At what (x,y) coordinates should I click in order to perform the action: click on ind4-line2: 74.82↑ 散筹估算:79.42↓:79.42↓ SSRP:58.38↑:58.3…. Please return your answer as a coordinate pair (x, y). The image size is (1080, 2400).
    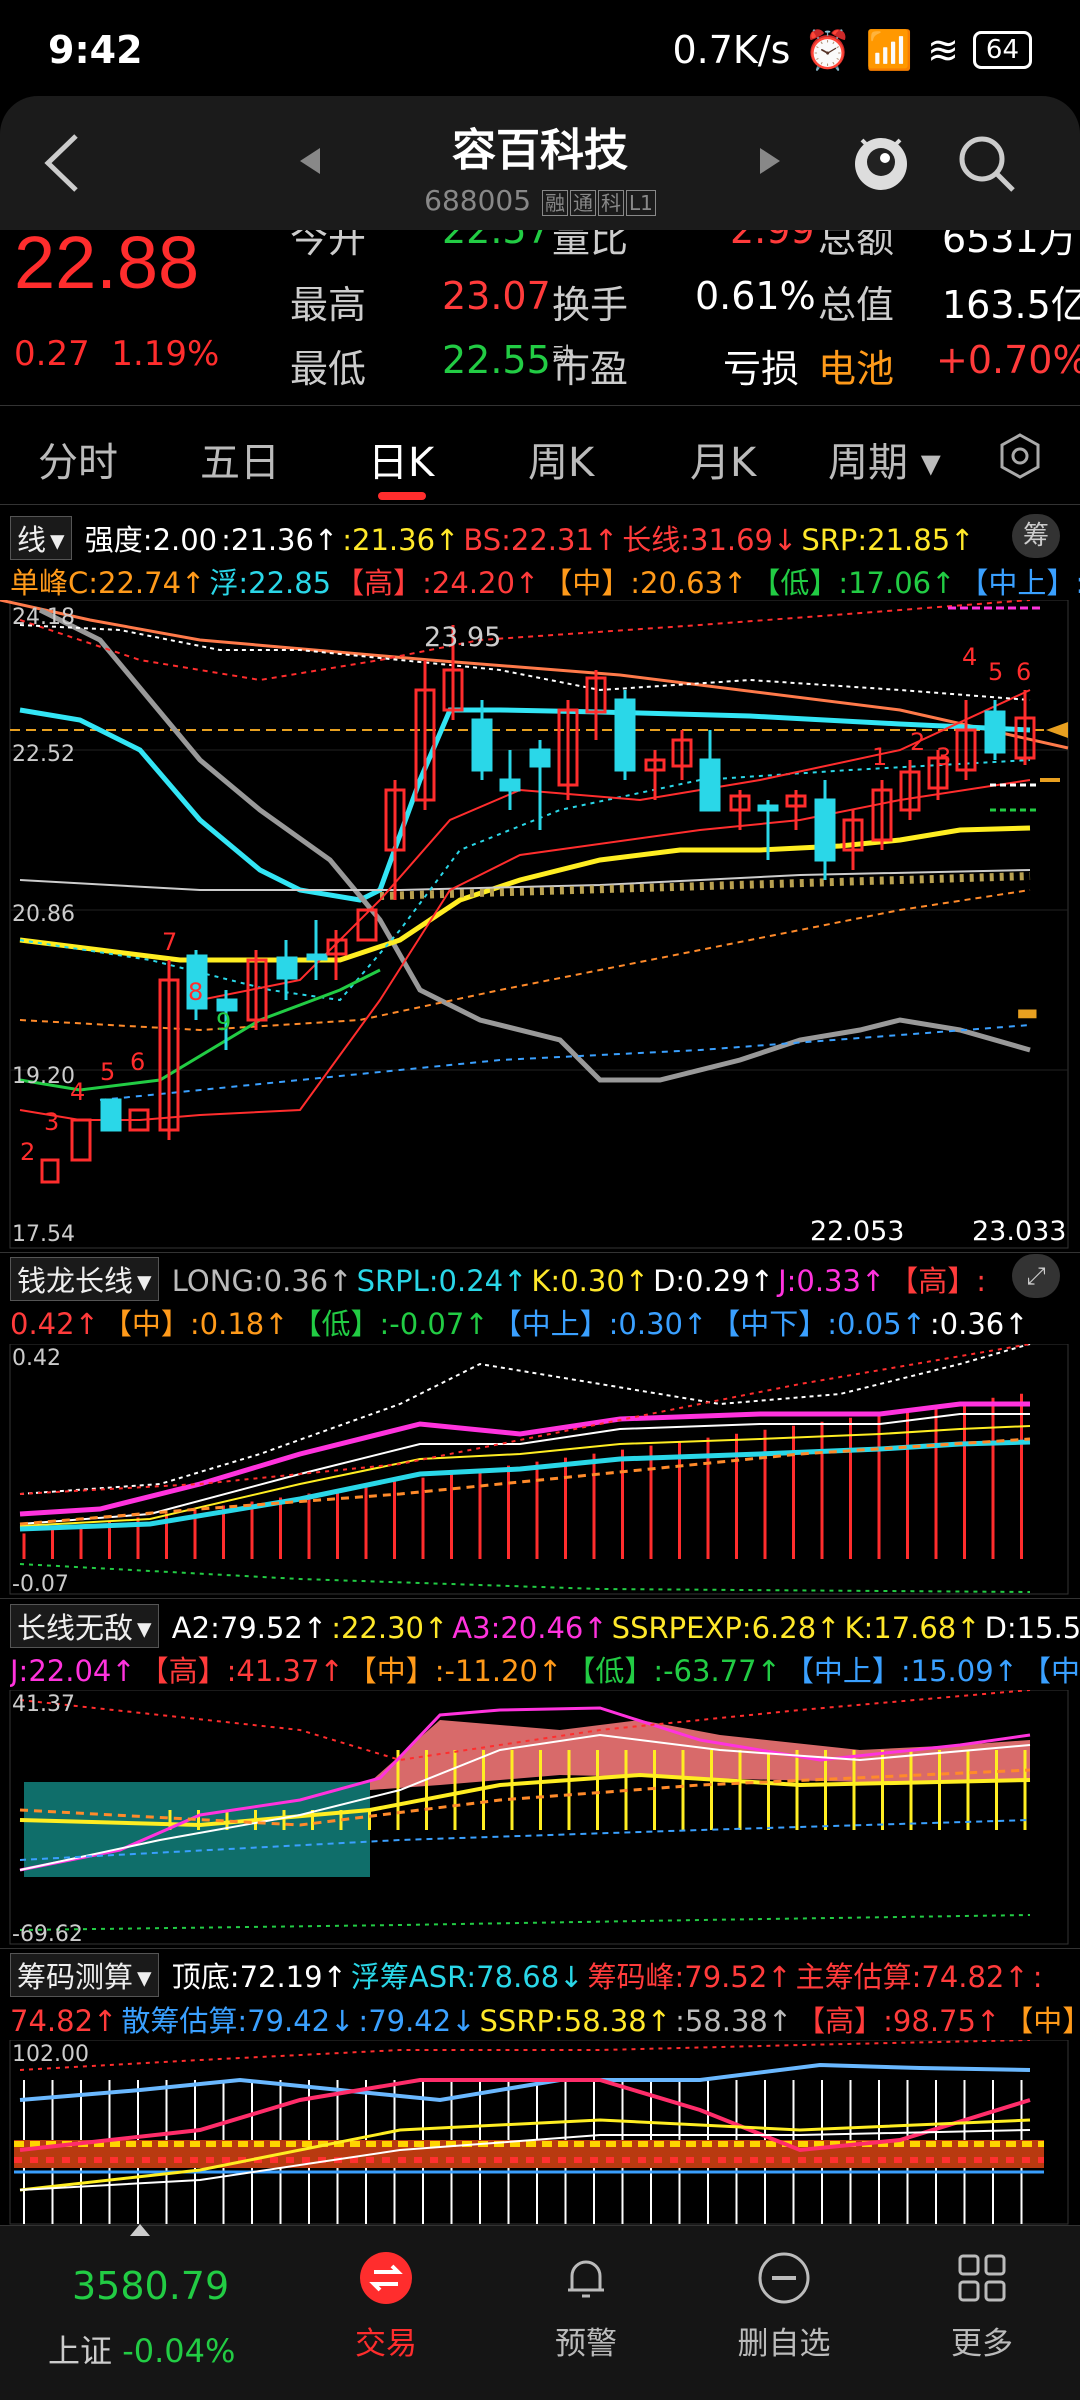
    Looking at the image, I should click on (545, 2021).